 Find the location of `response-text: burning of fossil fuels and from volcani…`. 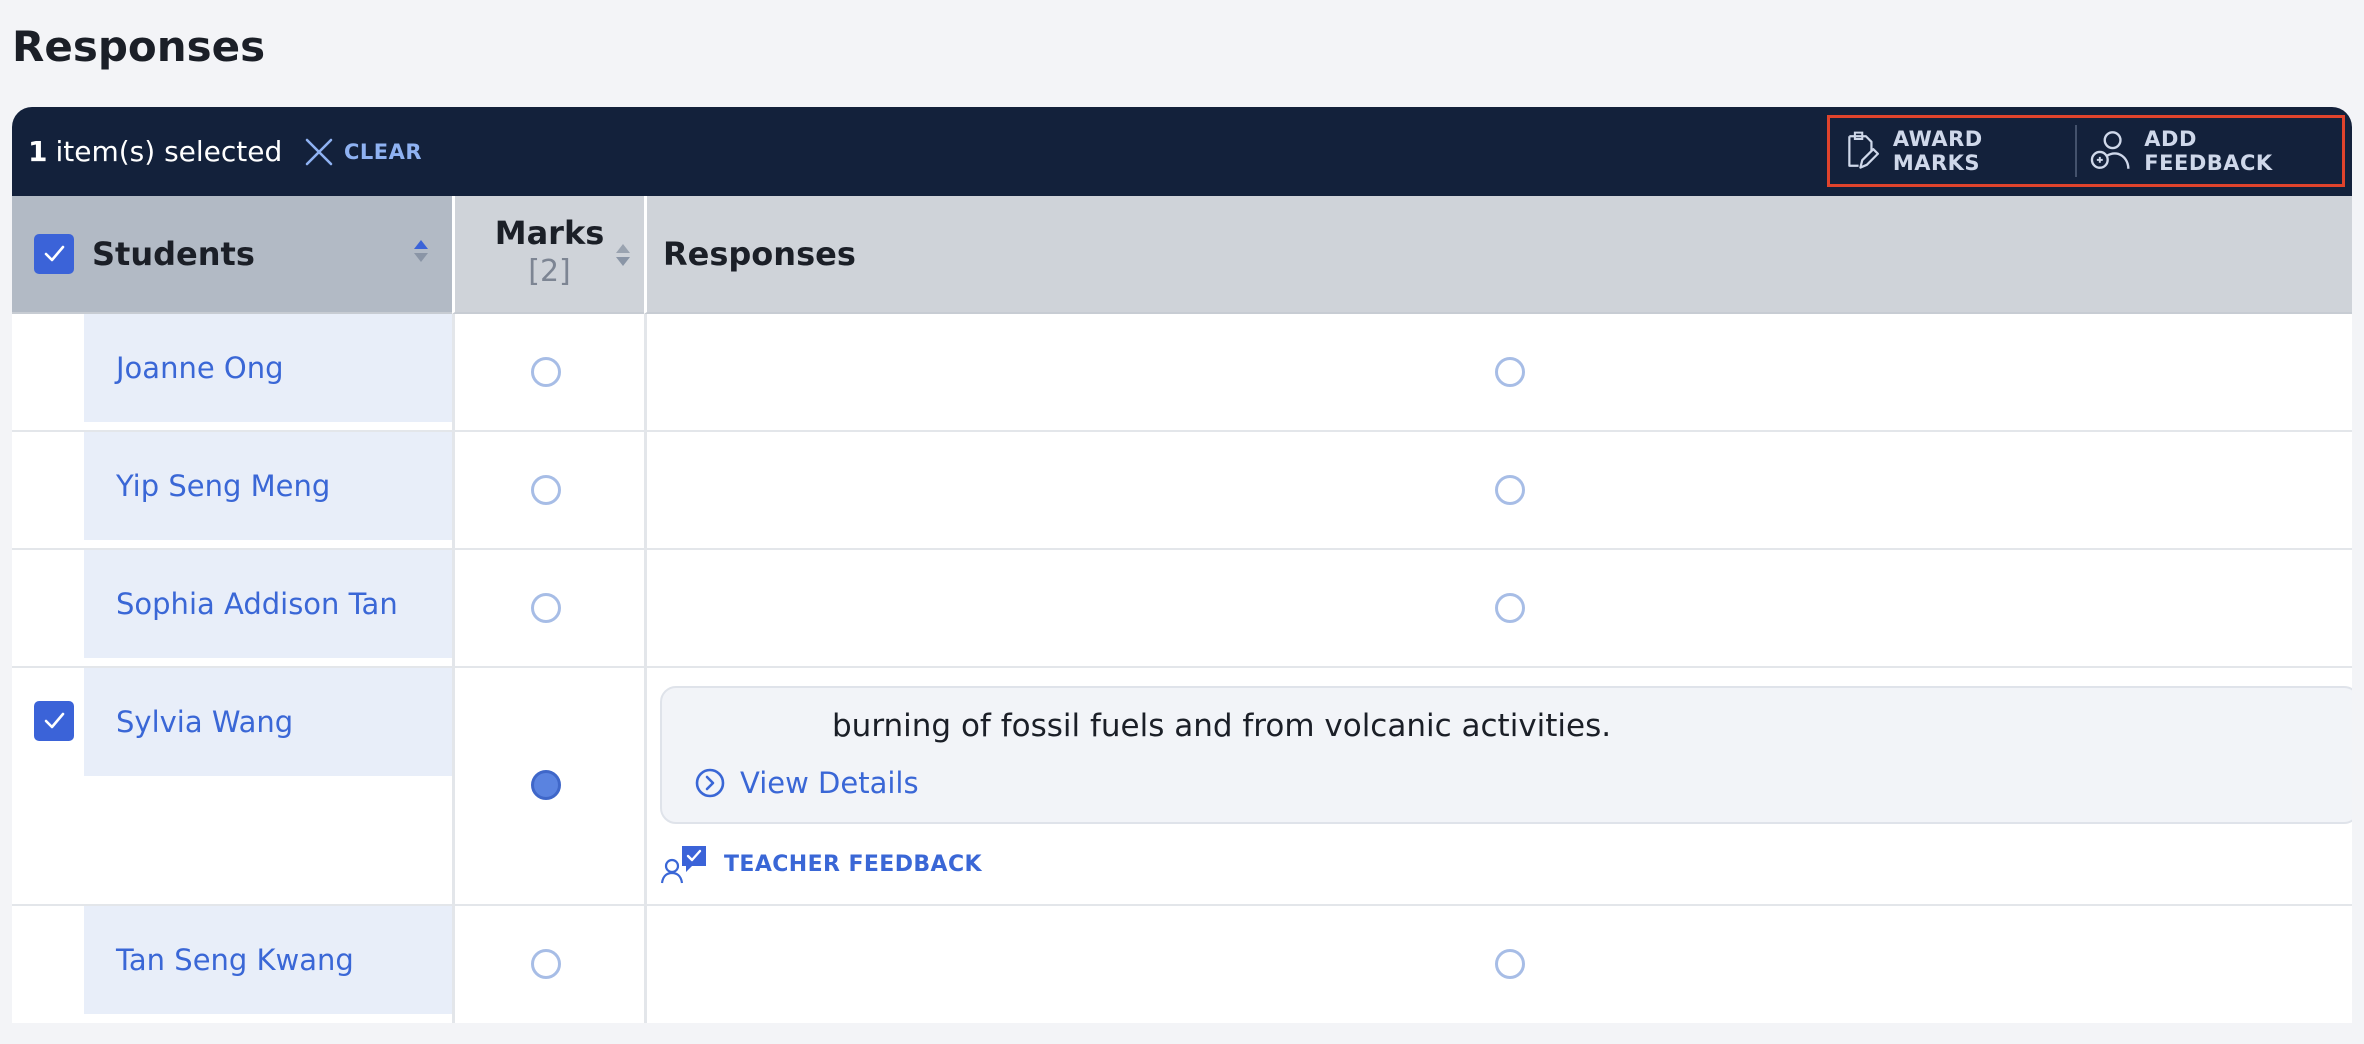

response-text: burning of fossil fuels and from volcani… is located at coordinates (1222, 726).